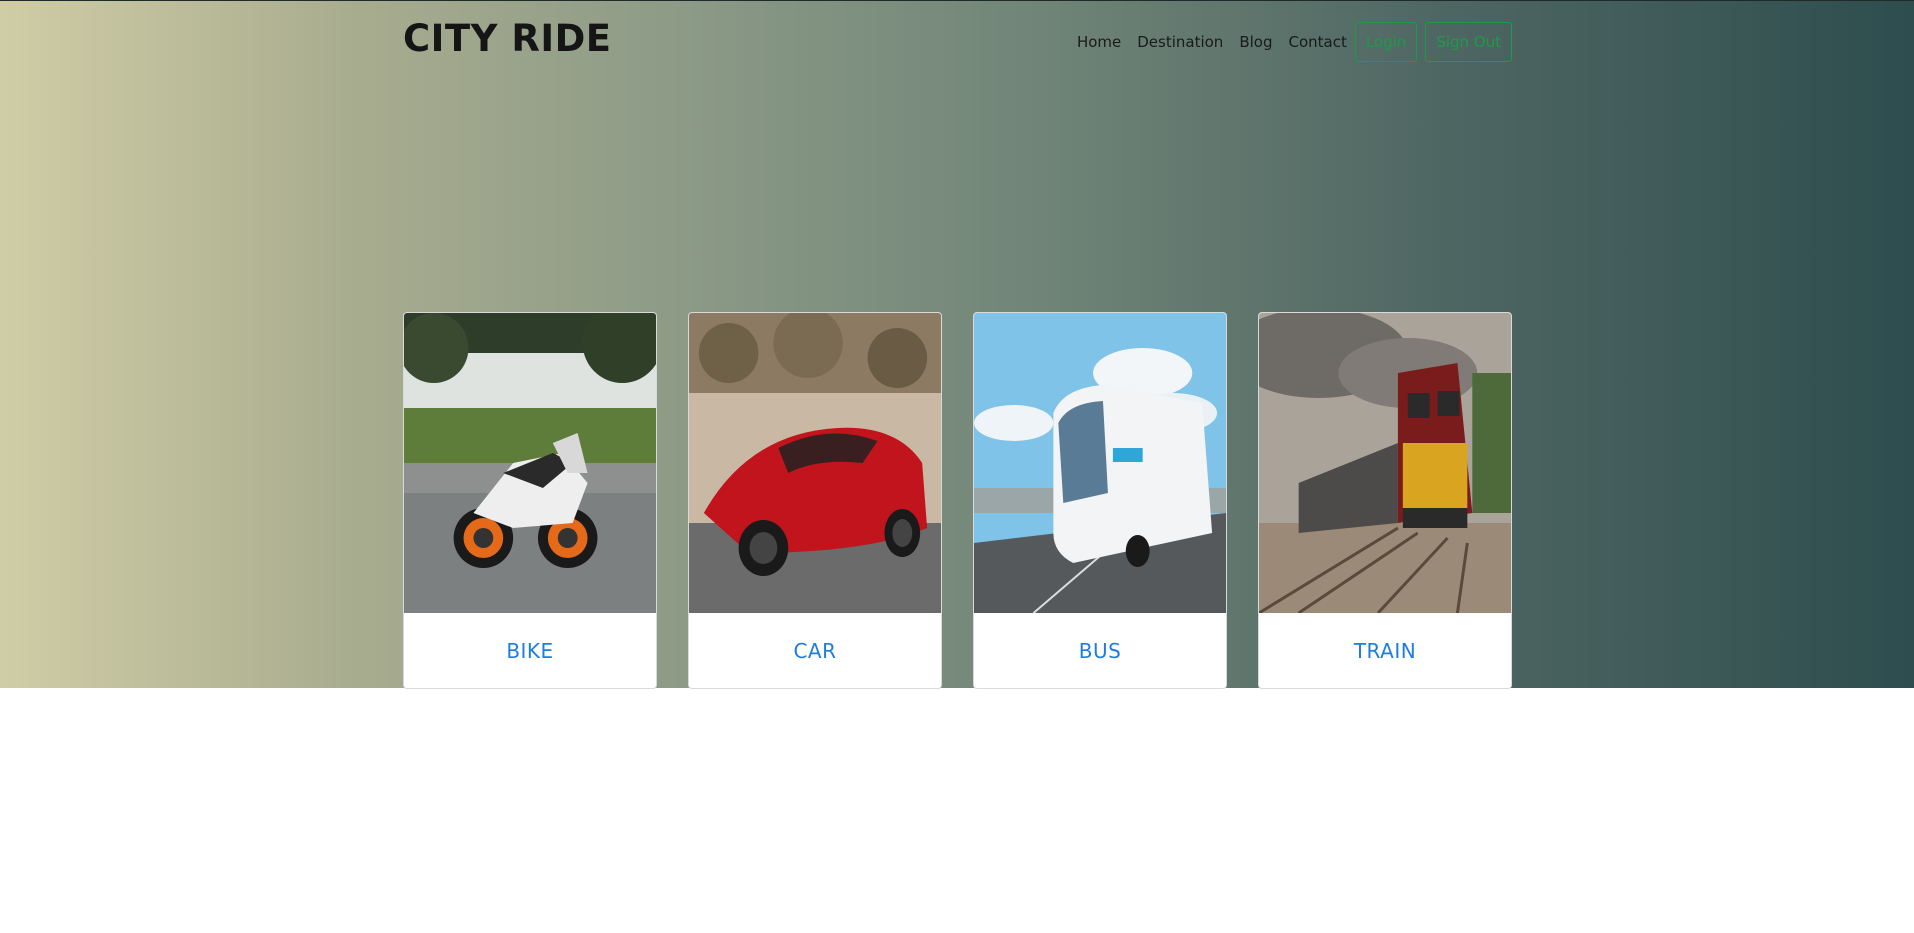  What do you see at coordinates (530, 650) in the screenshot?
I see `card-title-bike: BIKE` at bounding box center [530, 650].